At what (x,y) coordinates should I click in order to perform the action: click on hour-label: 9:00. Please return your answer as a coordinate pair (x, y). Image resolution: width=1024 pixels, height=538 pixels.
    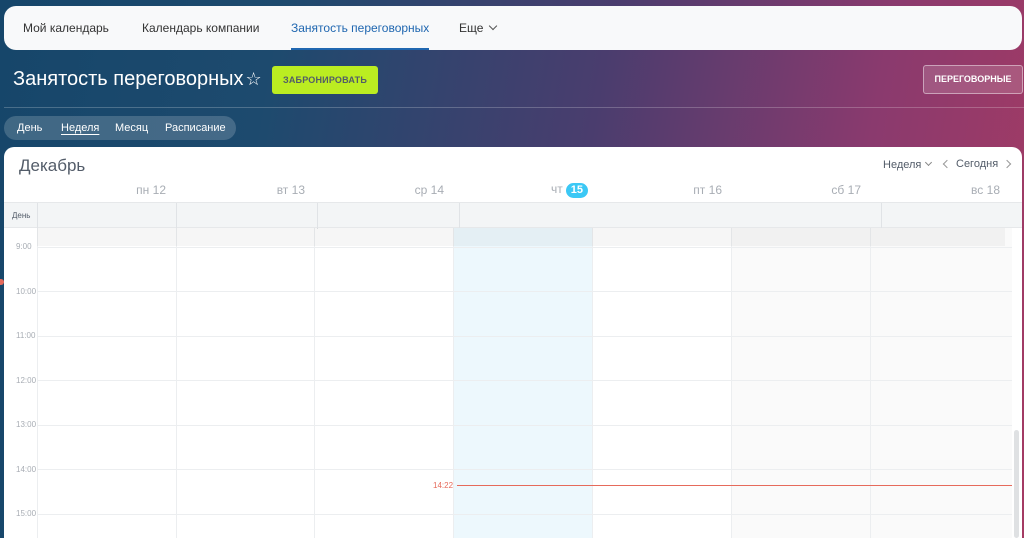
    Looking at the image, I should click on (24, 246).